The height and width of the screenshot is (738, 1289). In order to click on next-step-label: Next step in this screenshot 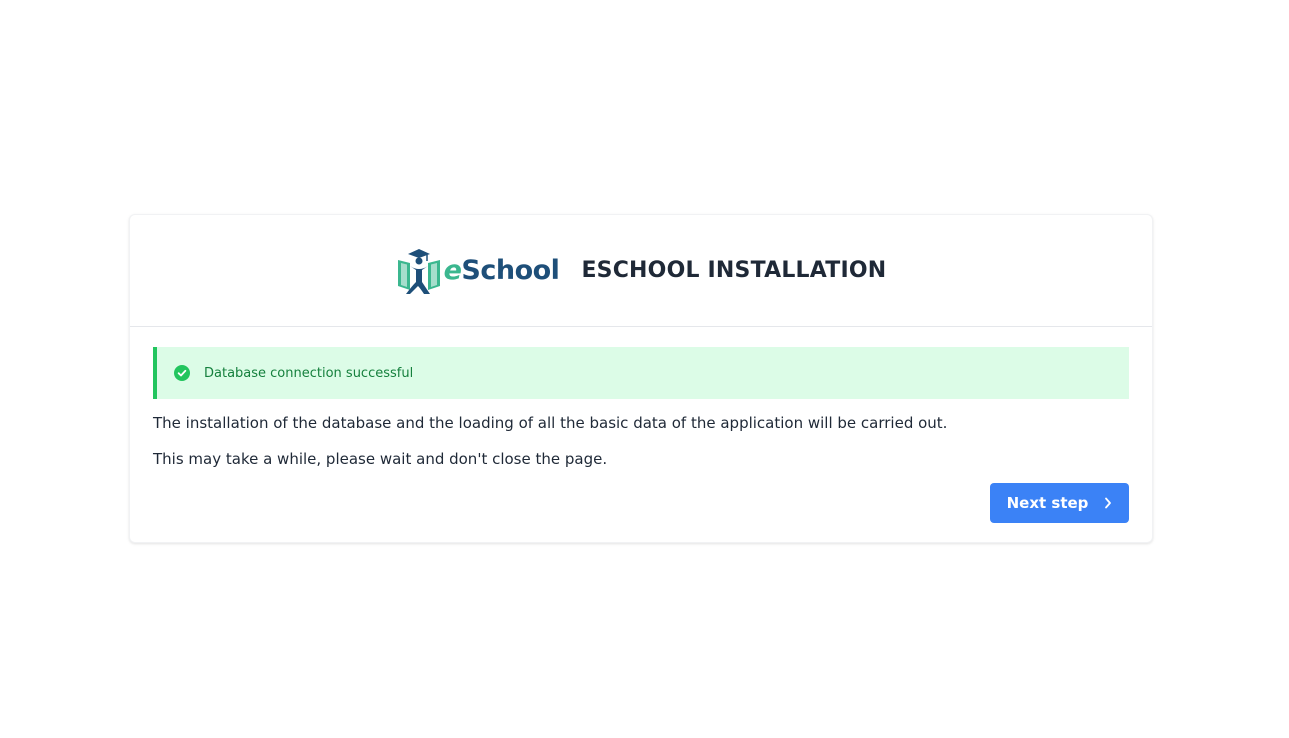, I will do `click(1047, 503)`.